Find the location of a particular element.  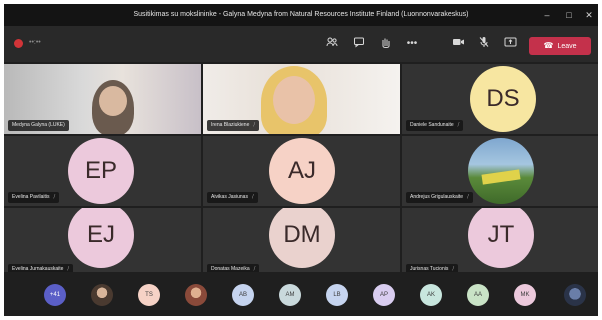

chip-label: MK is located at coordinates (525, 295).